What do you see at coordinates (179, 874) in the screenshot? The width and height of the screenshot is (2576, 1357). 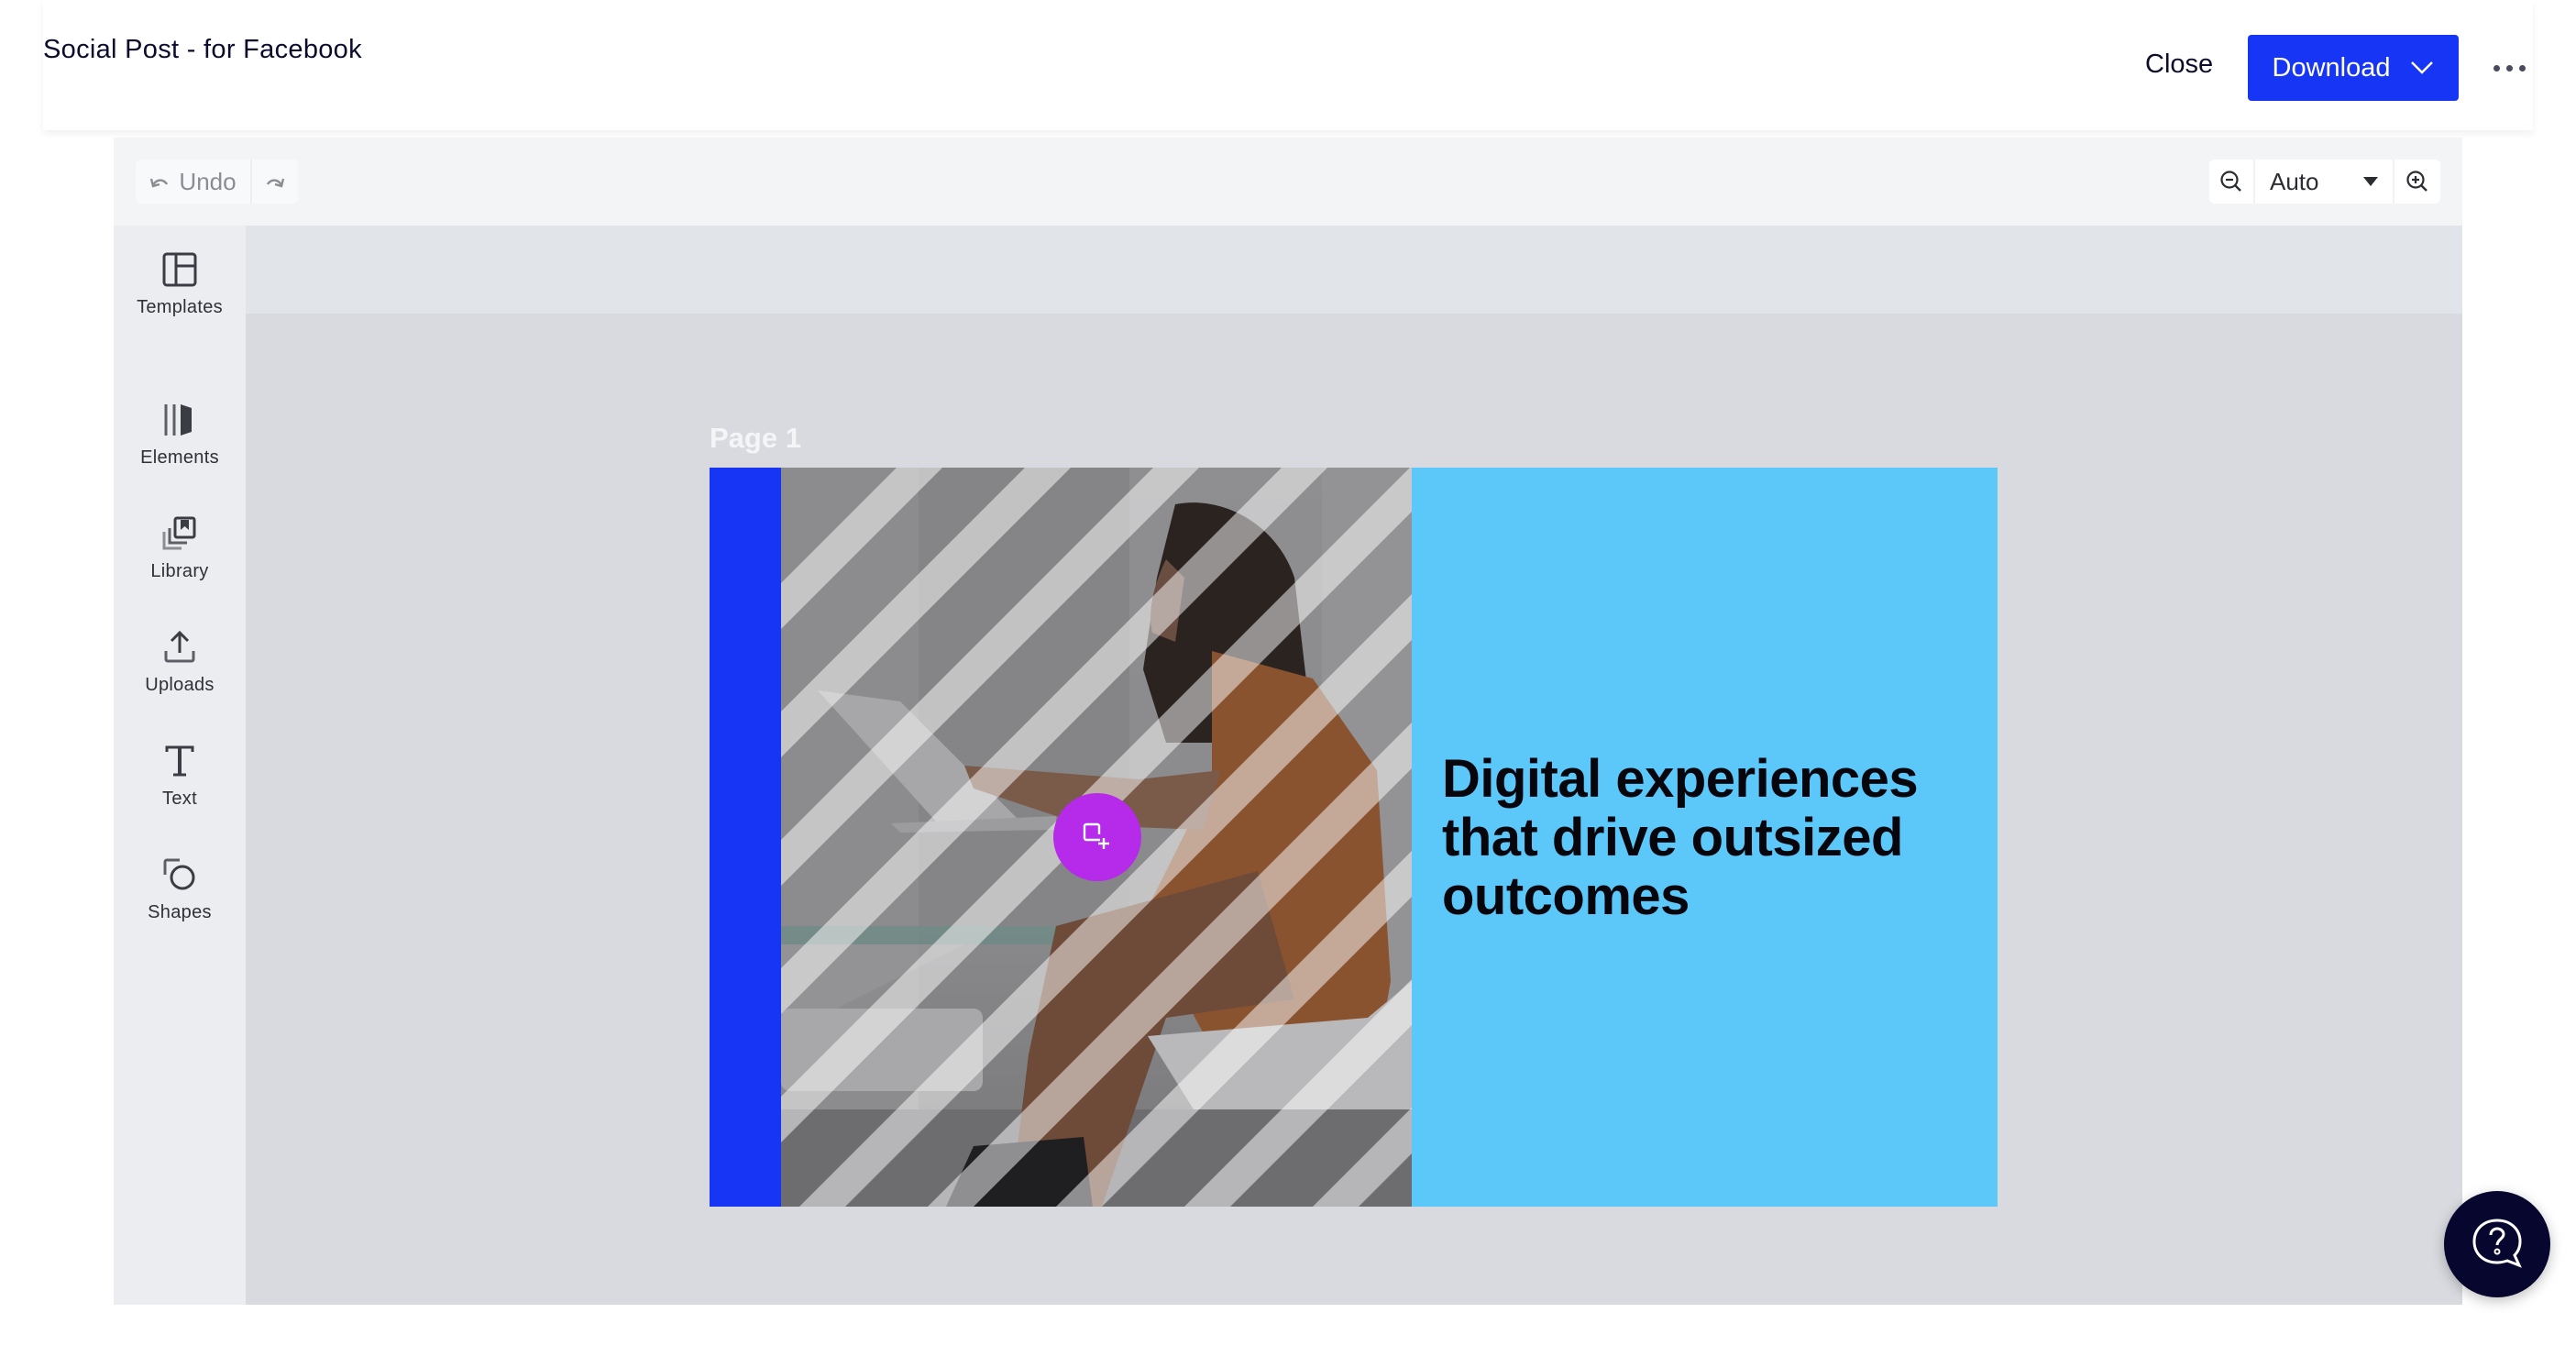 I see `shapes-icon` at bounding box center [179, 874].